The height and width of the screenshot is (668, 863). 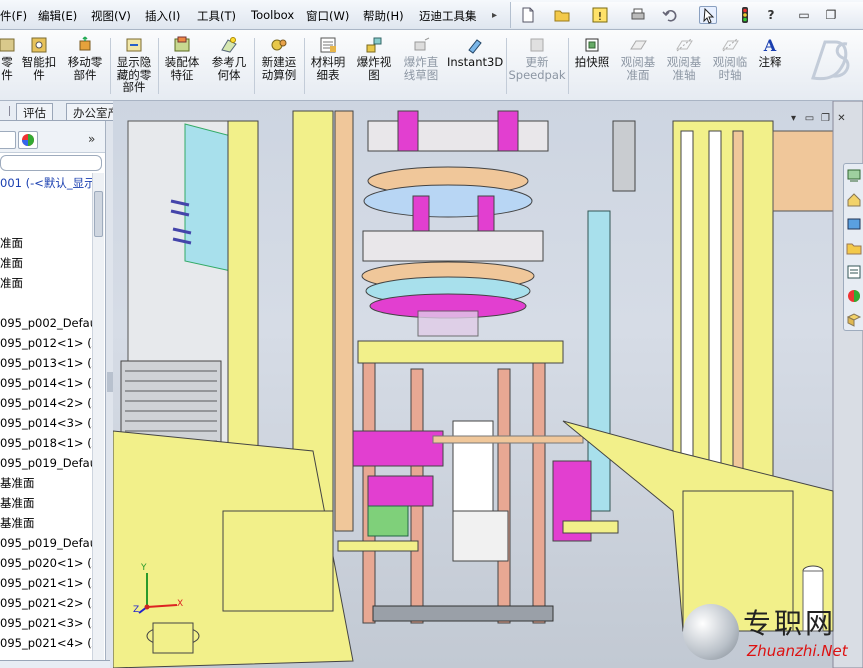 What do you see at coordinates (85, 66) in the screenshot?
I see `tool-move-component: 移动零 部件` at bounding box center [85, 66].